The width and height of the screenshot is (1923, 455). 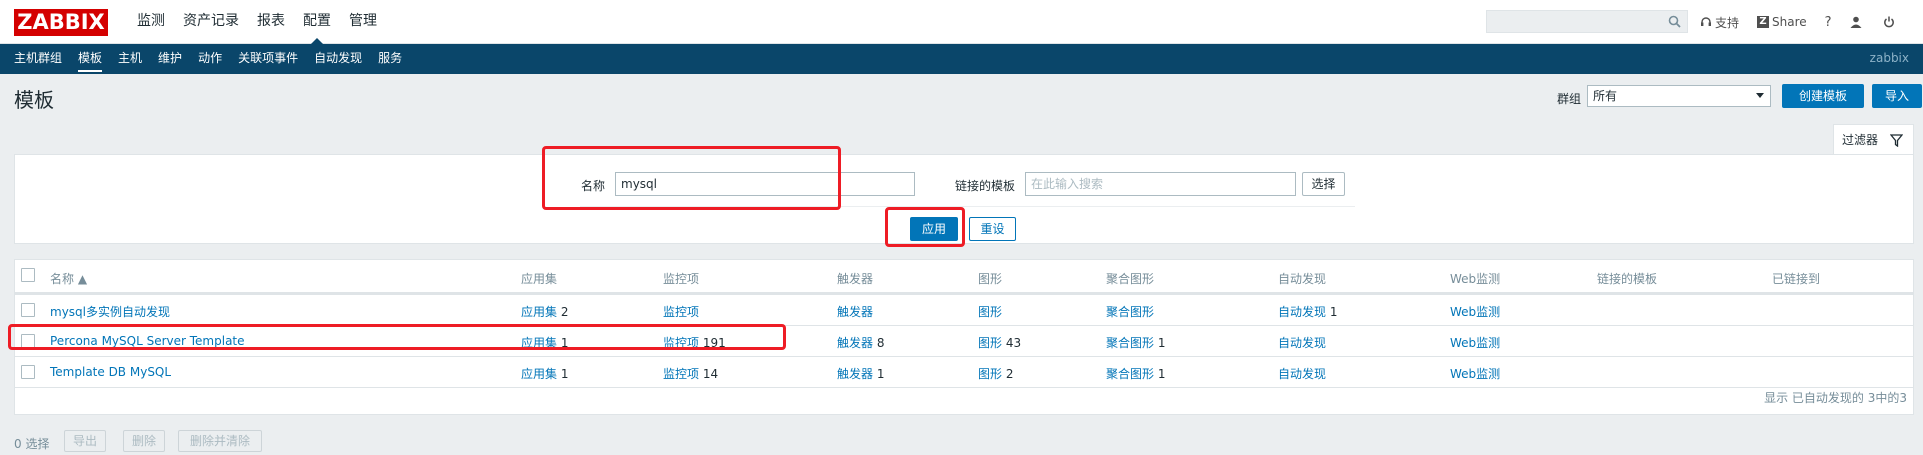 What do you see at coordinates (220, 441) in the screenshot?
I see `delete-and-clear-button: 删除并清除` at bounding box center [220, 441].